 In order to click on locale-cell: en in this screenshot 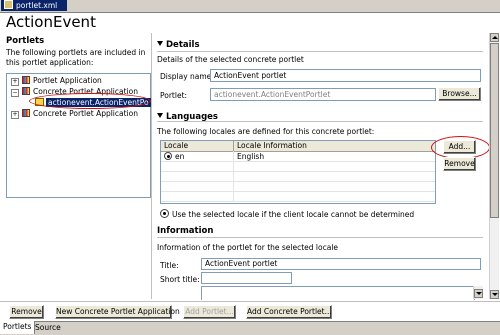, I will do `click(174, 156)`.